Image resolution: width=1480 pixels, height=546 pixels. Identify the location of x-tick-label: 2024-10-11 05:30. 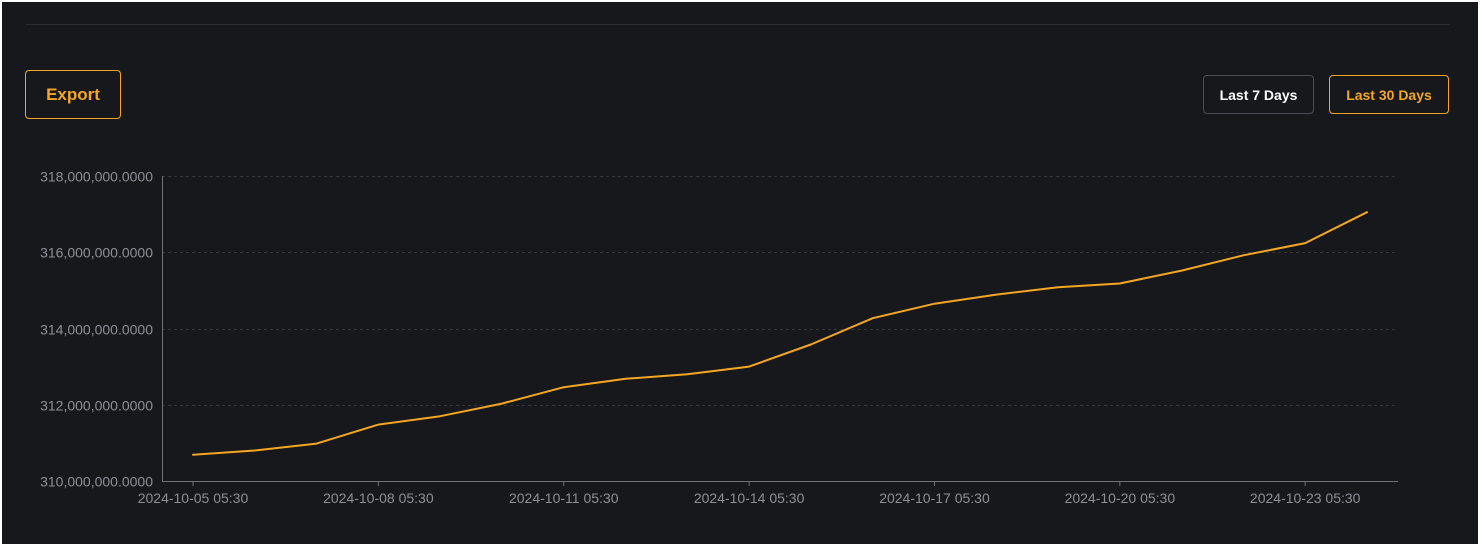
(564, 498).